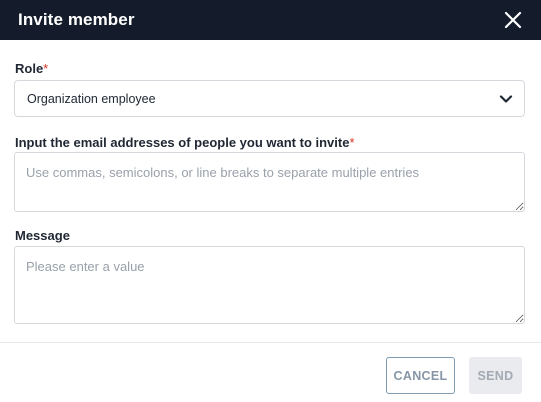 The height and width of the screenshot is (402, 541). I want to click on role-label-text: Role, so click(29, 68).